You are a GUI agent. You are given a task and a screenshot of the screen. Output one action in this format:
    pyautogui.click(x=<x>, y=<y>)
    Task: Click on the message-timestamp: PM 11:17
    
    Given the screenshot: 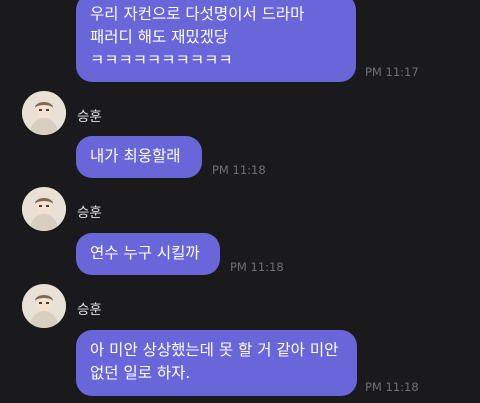 What is the action you would take?
    pyautogui.click(x=392, y=72)
    